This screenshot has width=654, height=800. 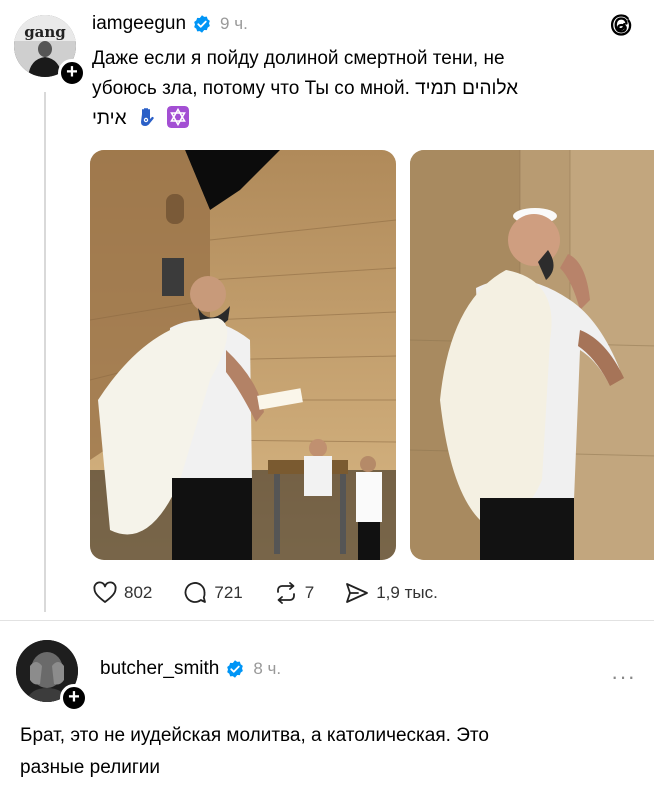 What do you see at coordinates (139, 24) in the screenshot?
I see `username: iamgeegun` at bounding box center [139, 24].